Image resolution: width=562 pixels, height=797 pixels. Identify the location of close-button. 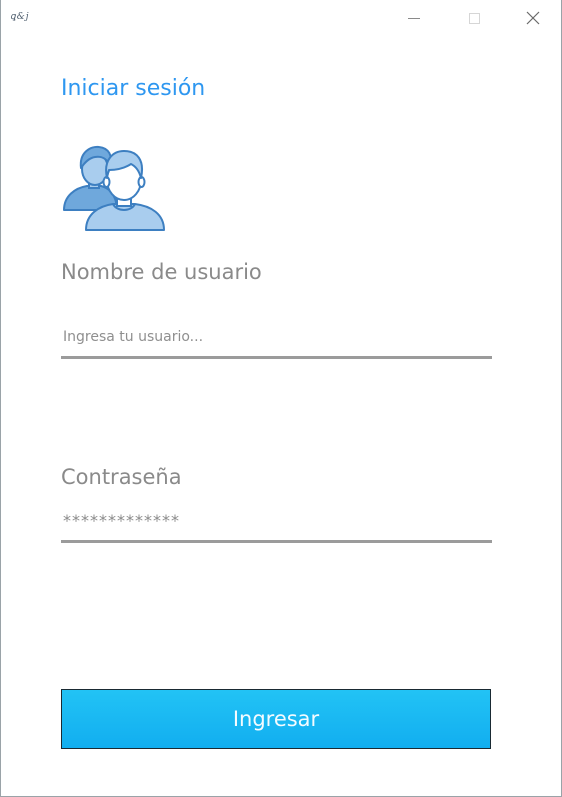
(532, 18).